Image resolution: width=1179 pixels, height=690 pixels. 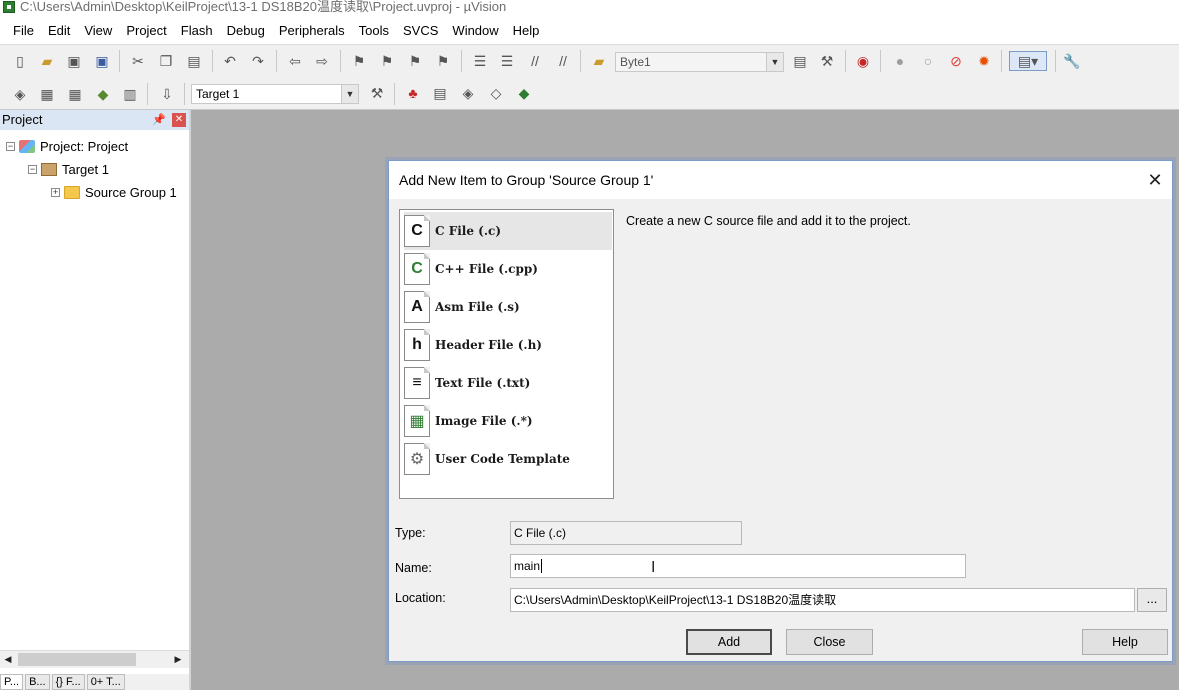 What do you see at coordinates (77, 659) in the screenshot?
I see `scrollbar-thumb` at bounding box center [77, 659].